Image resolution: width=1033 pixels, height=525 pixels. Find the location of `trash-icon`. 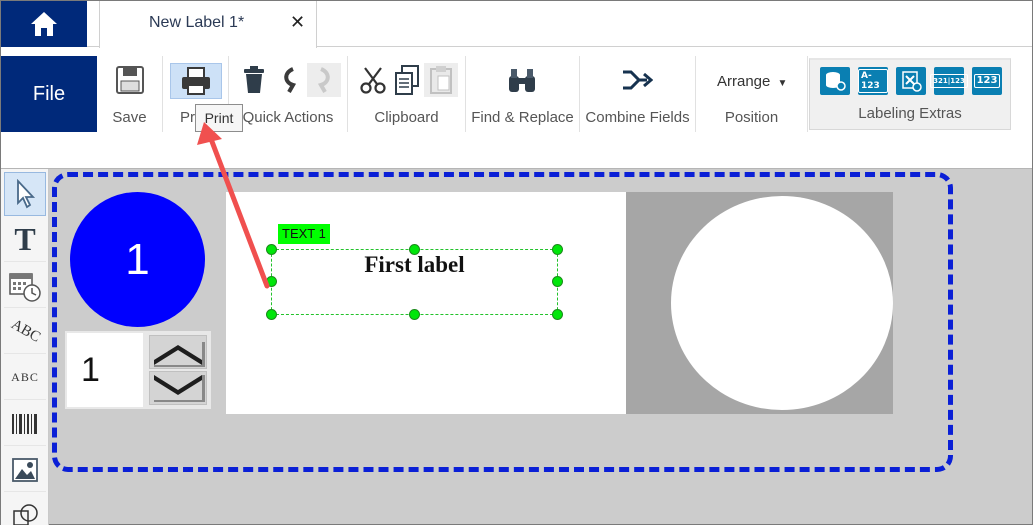

trash-icon is located at coordinates (254, 79).